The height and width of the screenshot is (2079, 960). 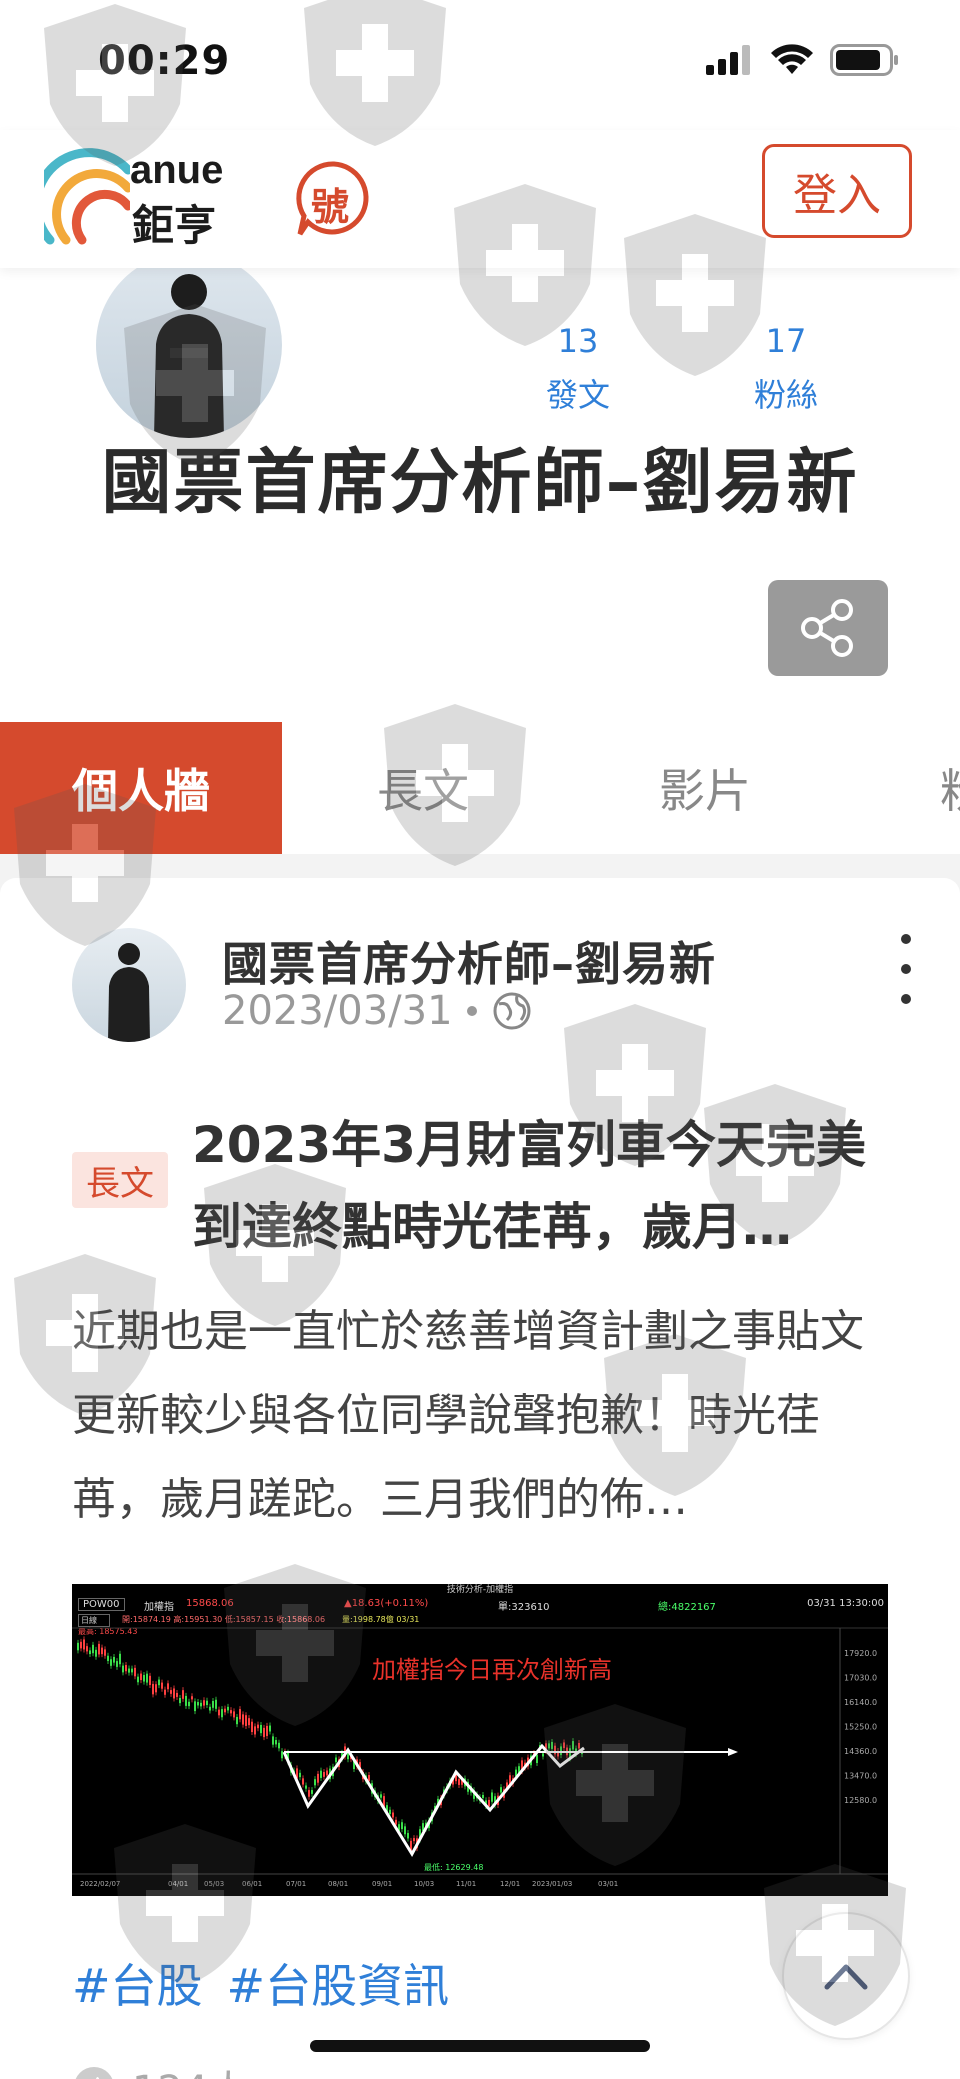 What do you see at coordinates (137, 1983) in the screenshot?
I see `hashtag-link: #台股` at bounding box center [137, 1983].